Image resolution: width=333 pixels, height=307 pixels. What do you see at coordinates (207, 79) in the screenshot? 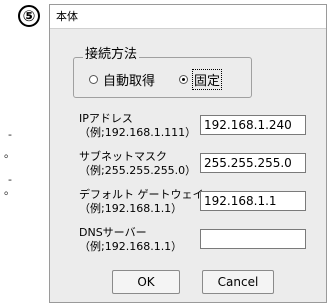
I see `fixed-label: 固定` at bounding box center [207, 79].